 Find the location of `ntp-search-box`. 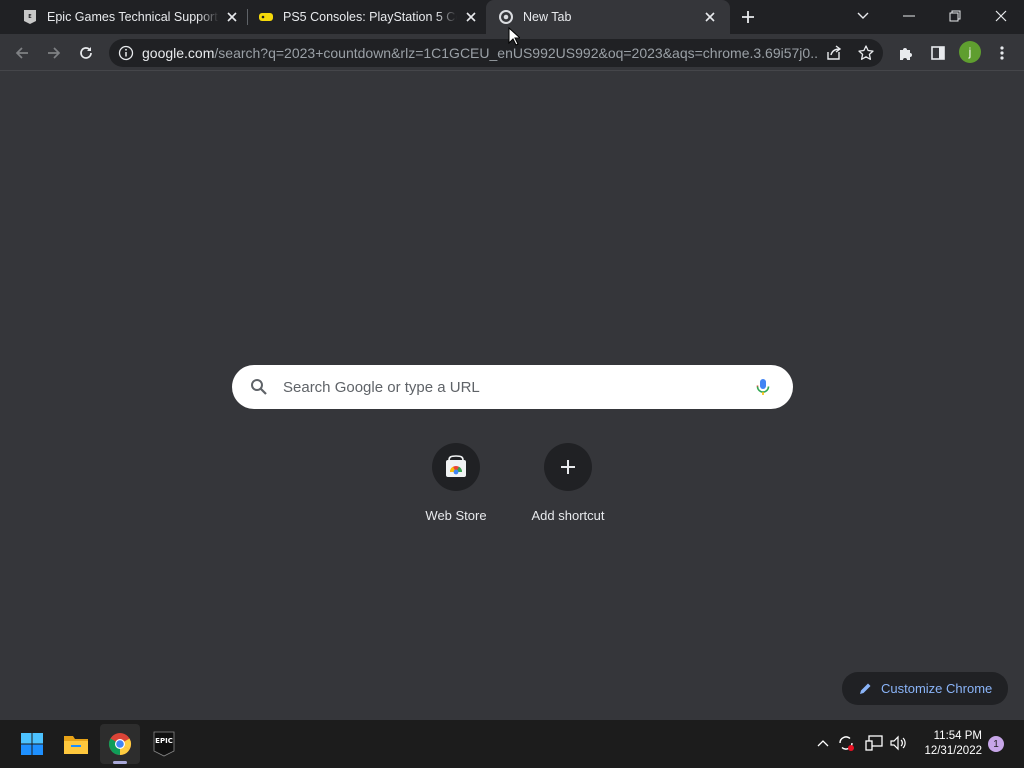

ntp-search-box is located at coordinates (512, 387).